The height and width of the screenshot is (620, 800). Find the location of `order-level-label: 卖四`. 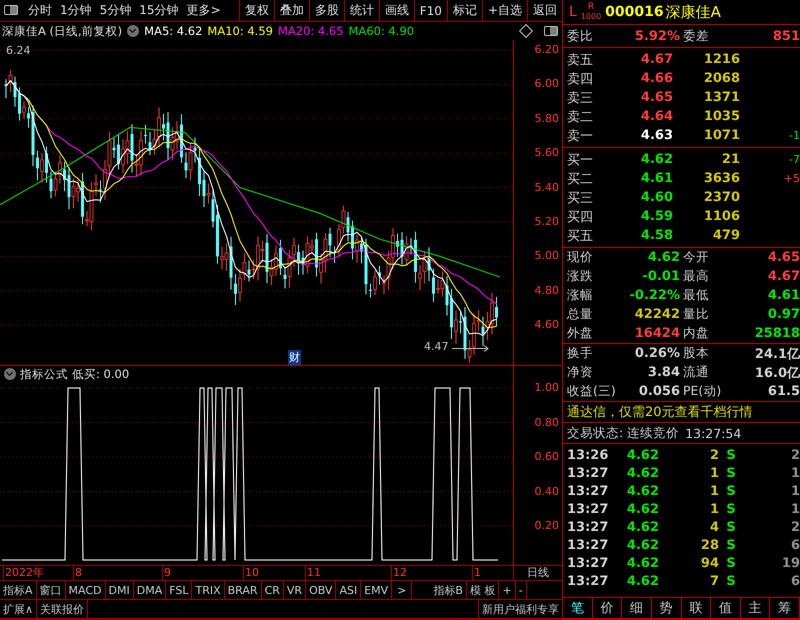

order-level-label: 卖四 is located at coordinates (580, 79).